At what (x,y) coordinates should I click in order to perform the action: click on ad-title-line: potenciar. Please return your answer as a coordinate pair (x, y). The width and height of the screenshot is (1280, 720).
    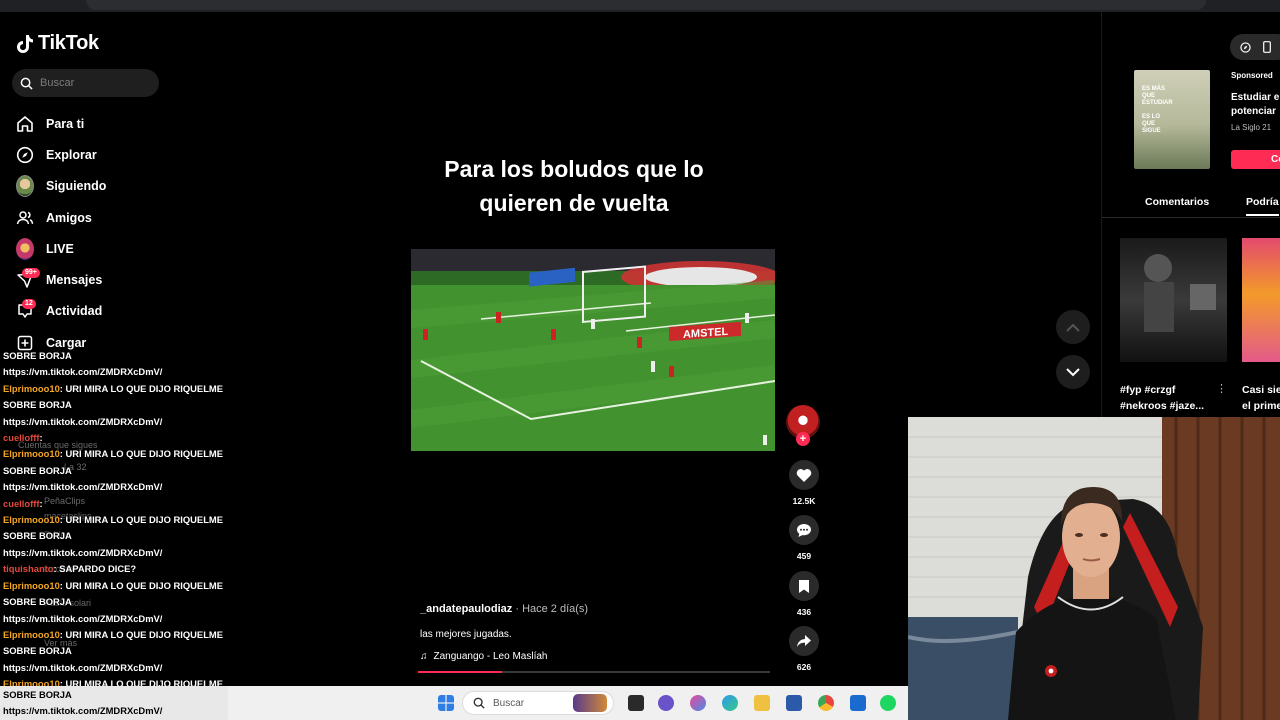
    Looking at the image, I should click on (1254, 111).